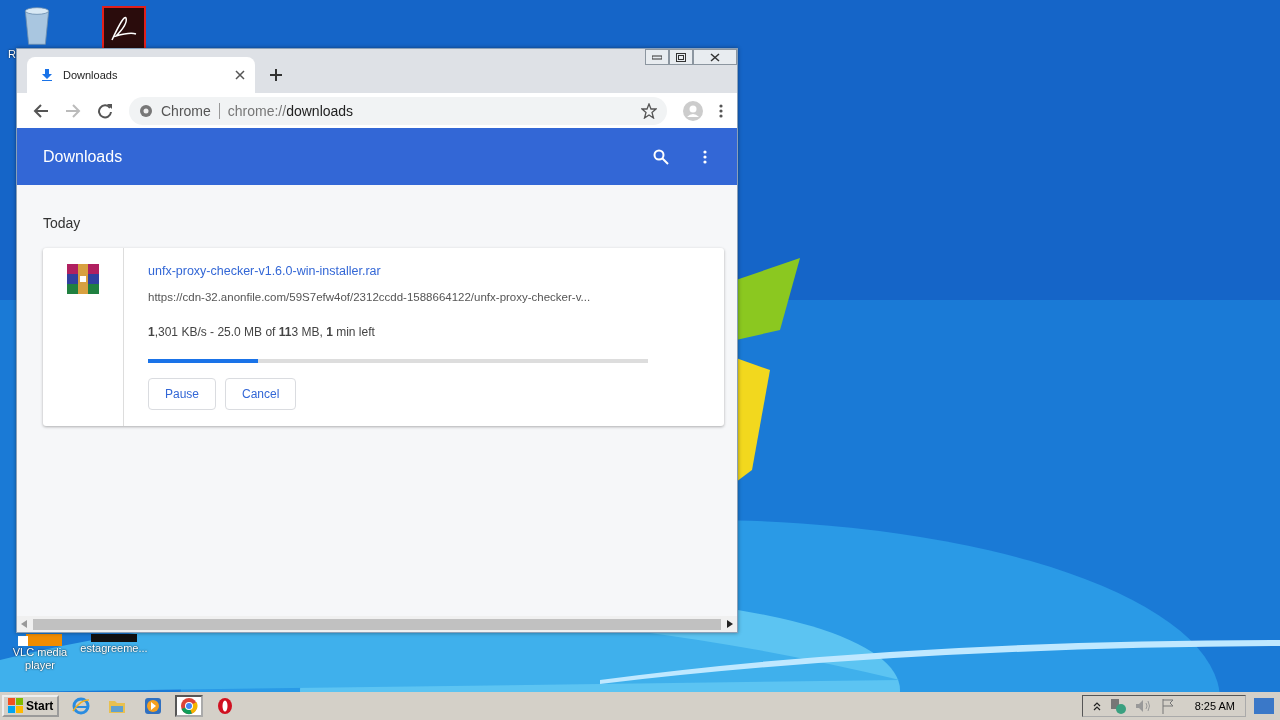 This screenshot has width=1280, height=720. Describe the element at coordinates (189, 706) in the screenshot. I see `chrome-icon` at that location.